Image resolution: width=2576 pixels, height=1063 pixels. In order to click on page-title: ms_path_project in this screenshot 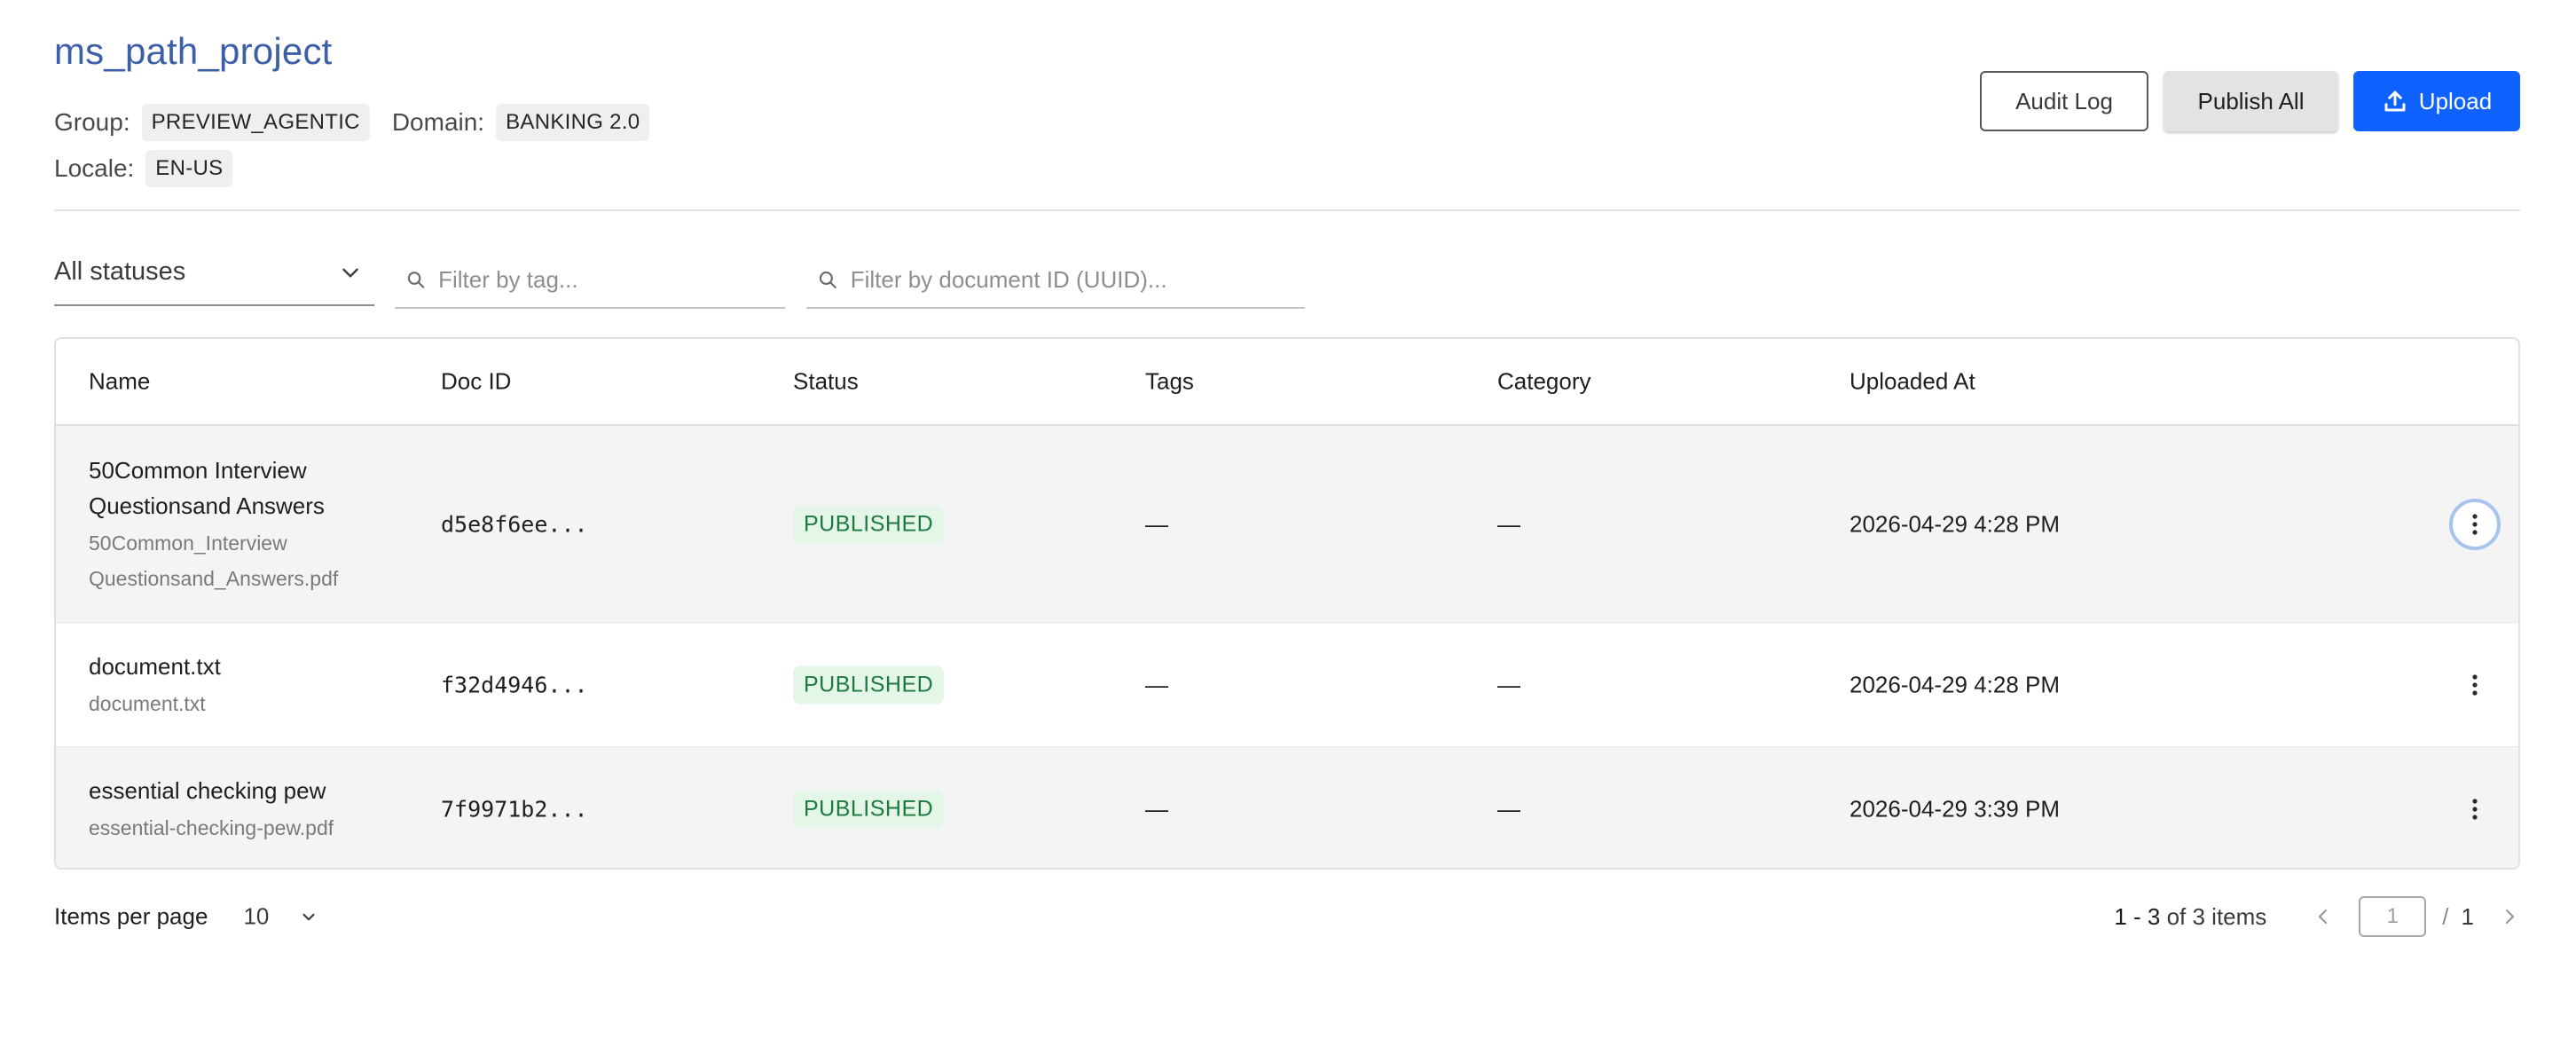, I will do `click(193, 51)`.